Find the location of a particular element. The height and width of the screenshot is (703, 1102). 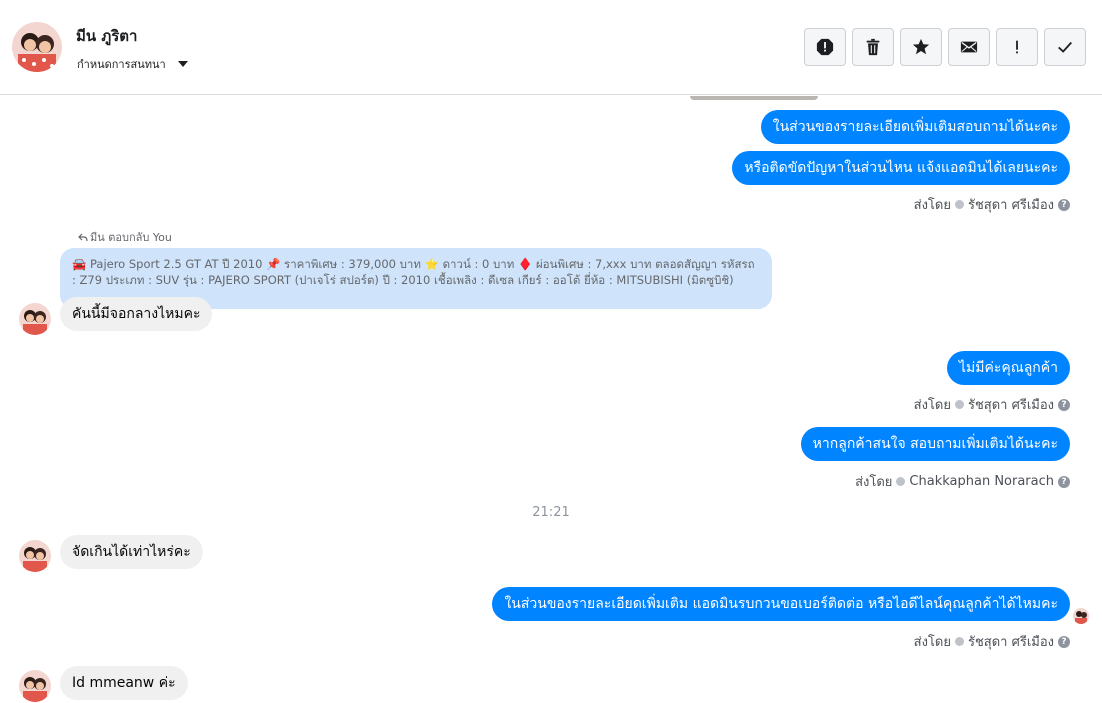

star-button is located at coordinates (921, 47).